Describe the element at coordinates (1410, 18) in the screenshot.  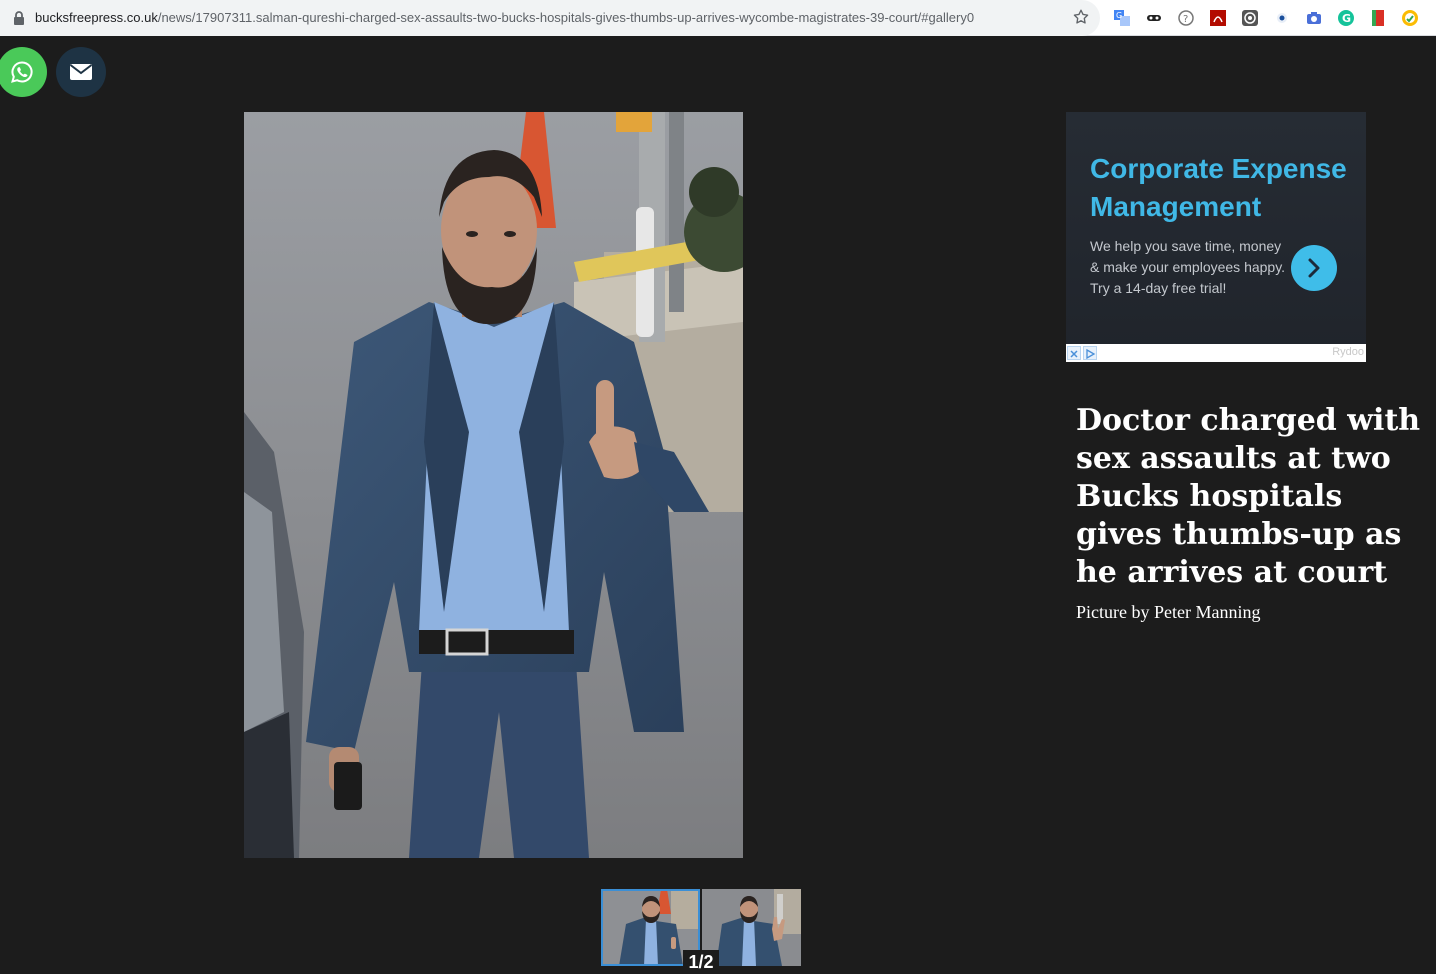
I see `chrome-circle-icon` at that location.